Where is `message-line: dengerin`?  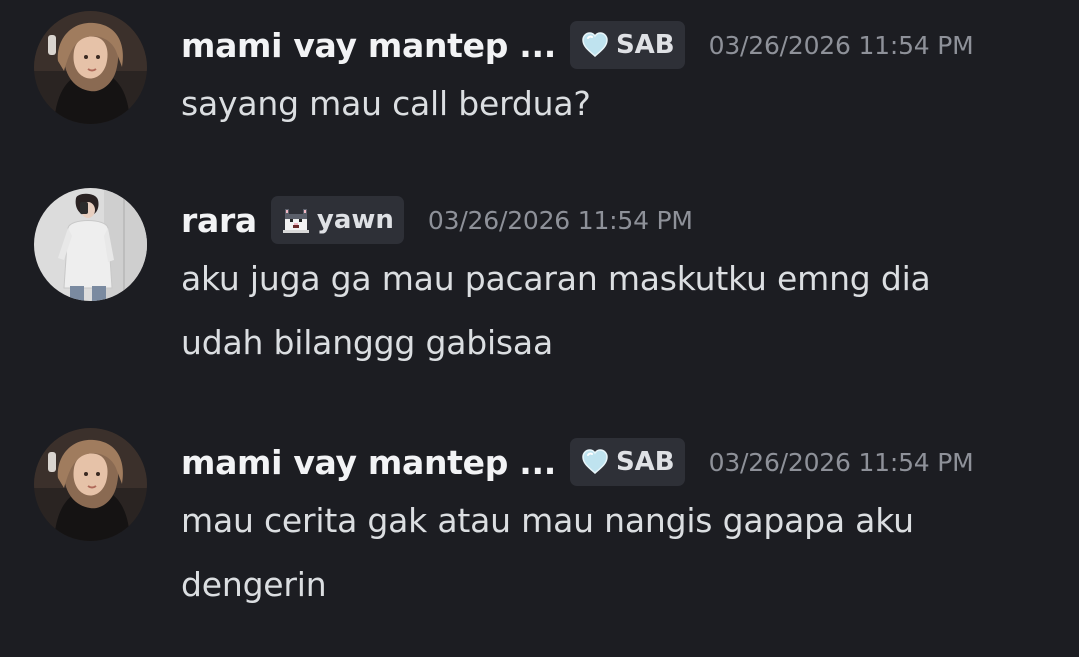
message-line: dengerin is located at coordinates (254, 584).